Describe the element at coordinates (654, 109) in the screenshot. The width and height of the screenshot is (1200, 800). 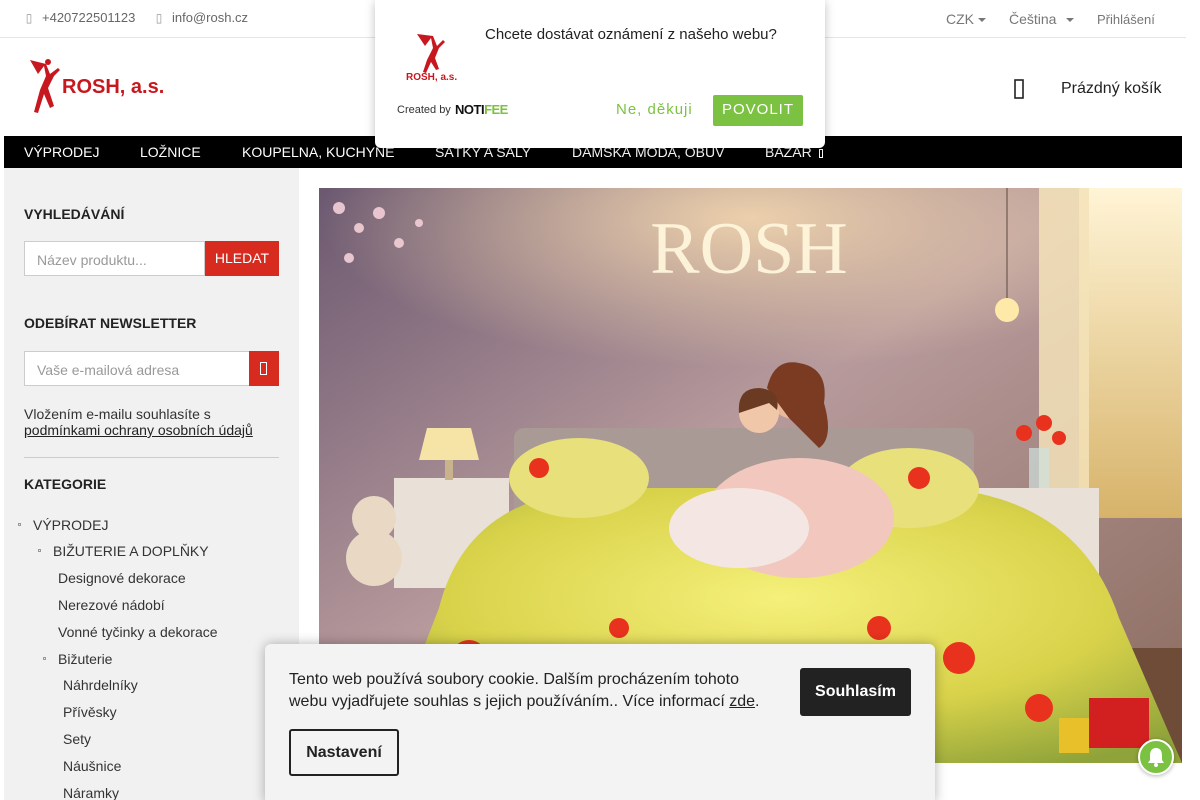
I see `deny-button: Ne, děkuji` at that location.